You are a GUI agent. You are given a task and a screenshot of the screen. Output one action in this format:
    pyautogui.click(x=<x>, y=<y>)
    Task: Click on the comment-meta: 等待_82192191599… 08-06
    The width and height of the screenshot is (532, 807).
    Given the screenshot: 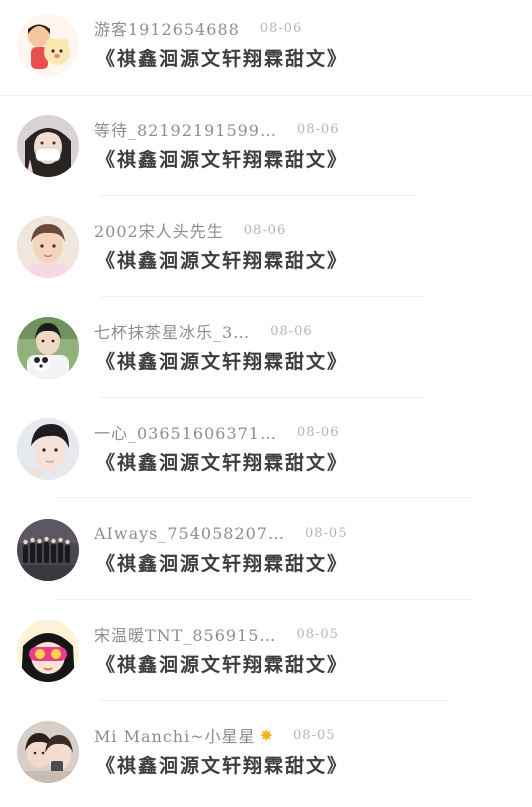 What is the action you would take?
    pyautogui.click(x=216, y=129)
    